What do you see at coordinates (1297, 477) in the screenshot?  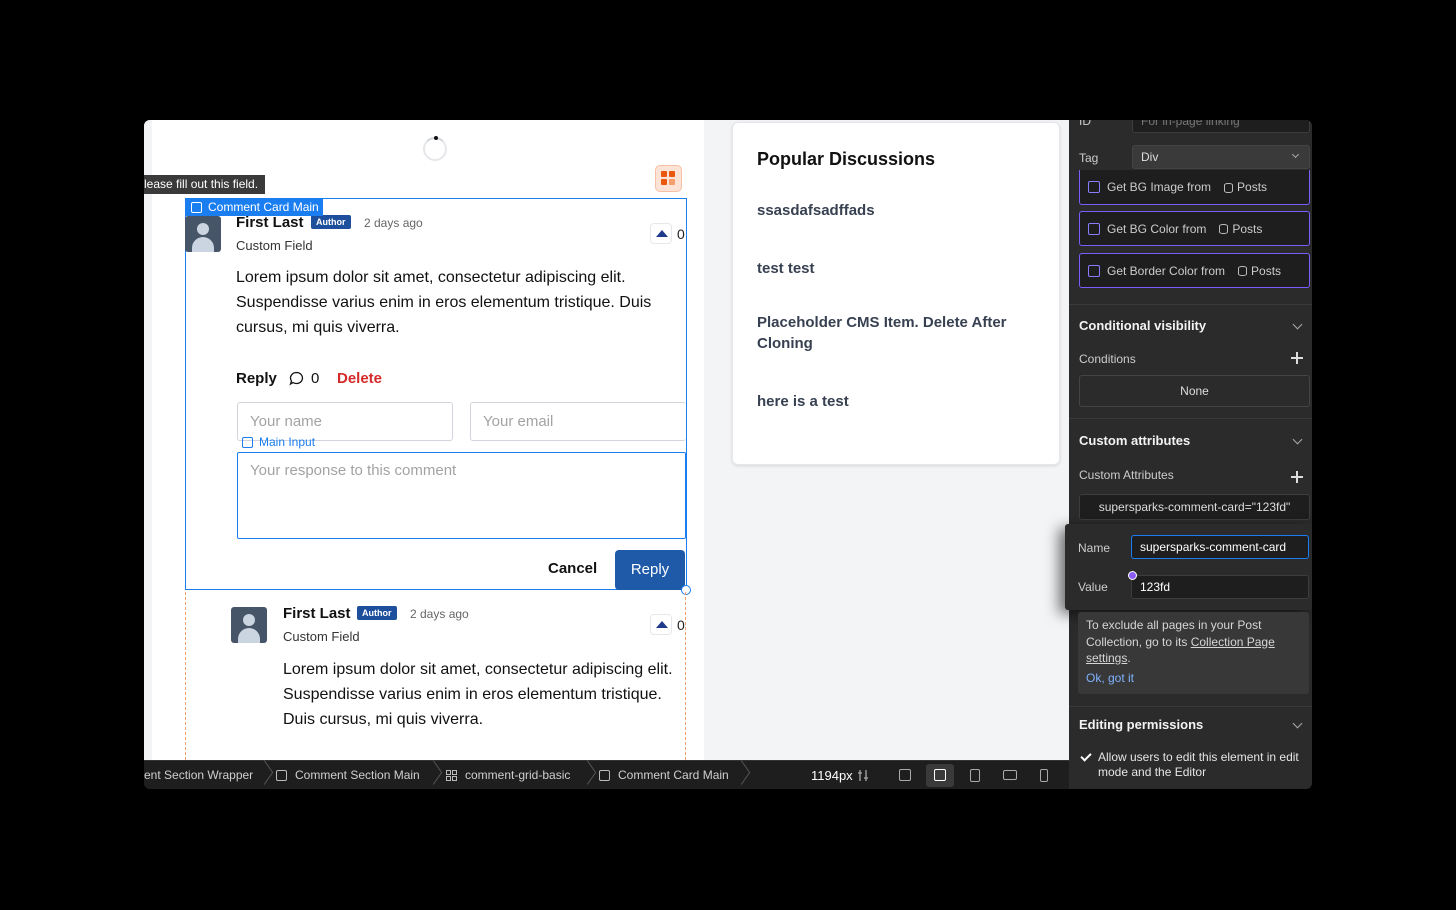 I see `add-attribute-icon` at bounding box center [1297, 477].